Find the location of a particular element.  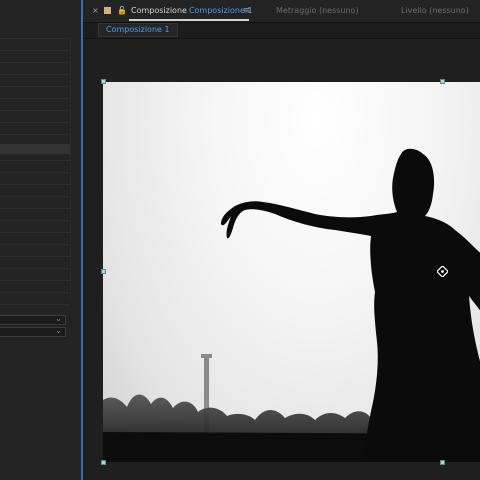

active-tab-indicator is located at coordinates (189, 20).